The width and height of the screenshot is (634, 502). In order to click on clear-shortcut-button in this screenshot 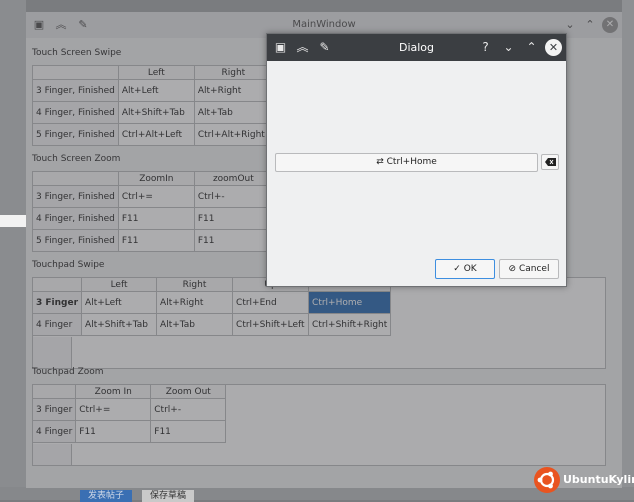, I will do `click(550, 162)`.